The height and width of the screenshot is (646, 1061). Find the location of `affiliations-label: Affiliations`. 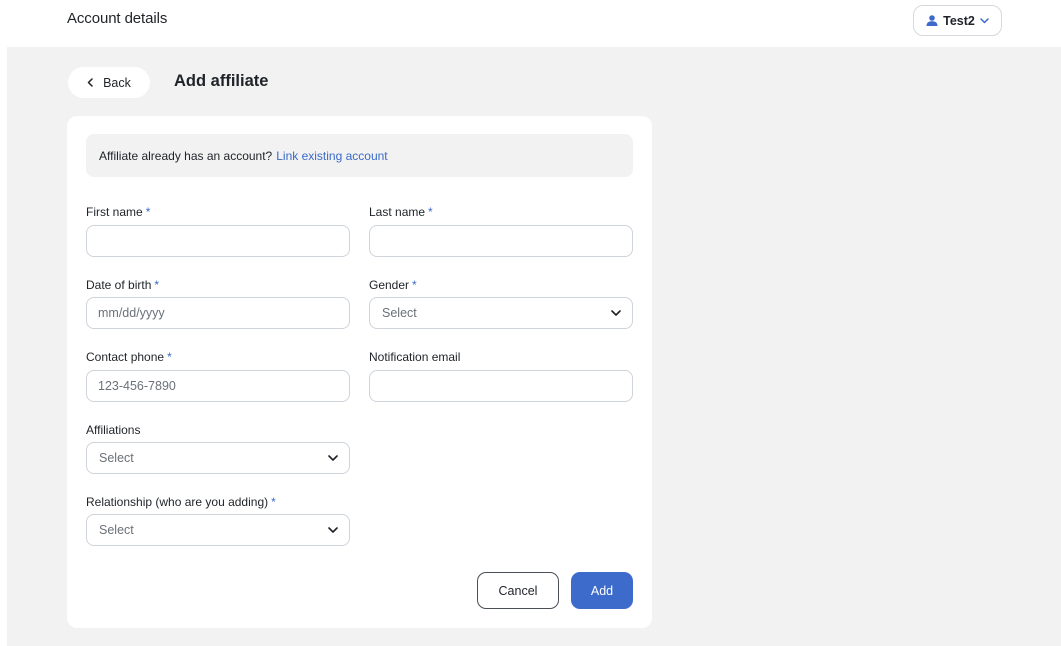

affiliations-label: Affiliations is located at coordinates (113, 430).